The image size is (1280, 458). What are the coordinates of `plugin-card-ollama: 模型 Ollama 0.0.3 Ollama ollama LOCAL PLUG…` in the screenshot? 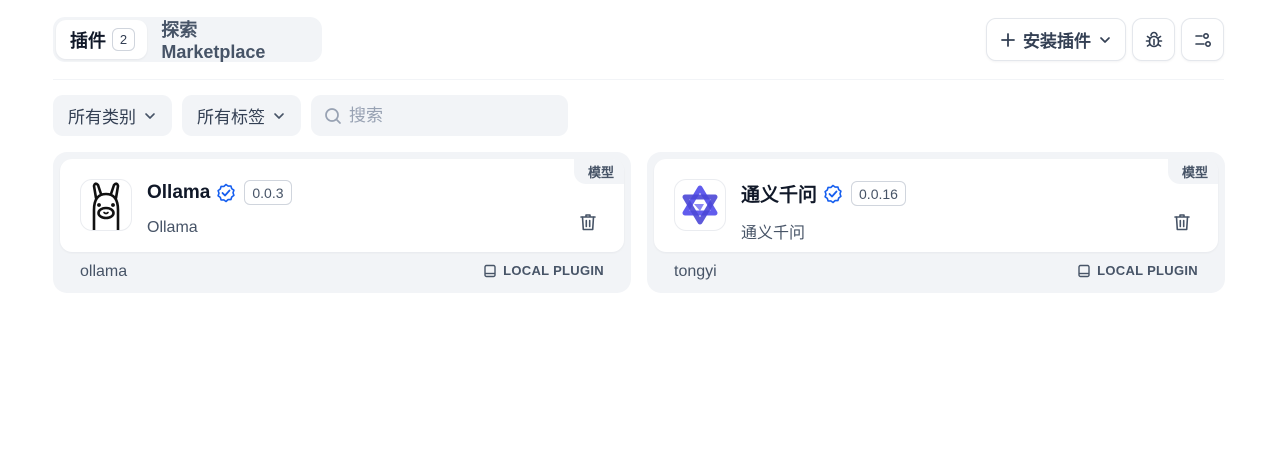 It's located at (342, 222).